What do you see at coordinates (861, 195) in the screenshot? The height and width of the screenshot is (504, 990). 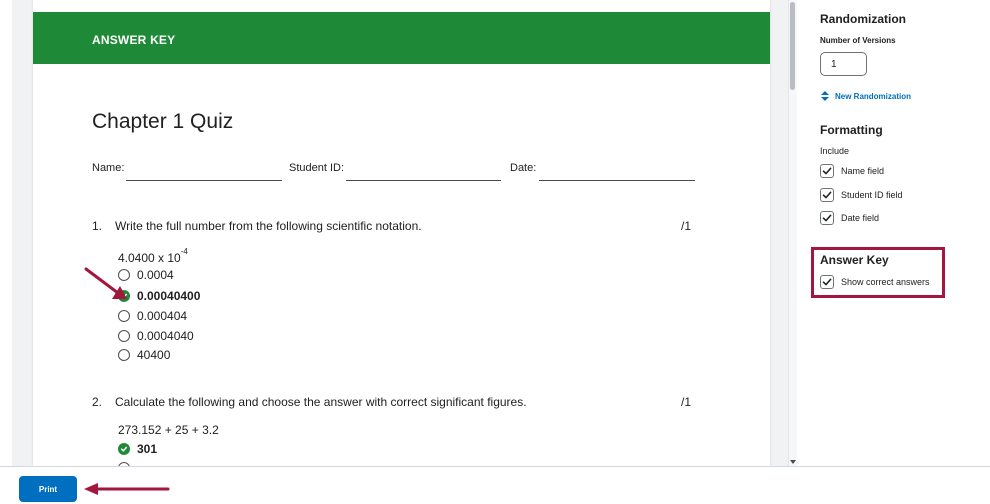 I see `student-id-field-checkbox-row: Student ID field` at bounding box center [861, 195].